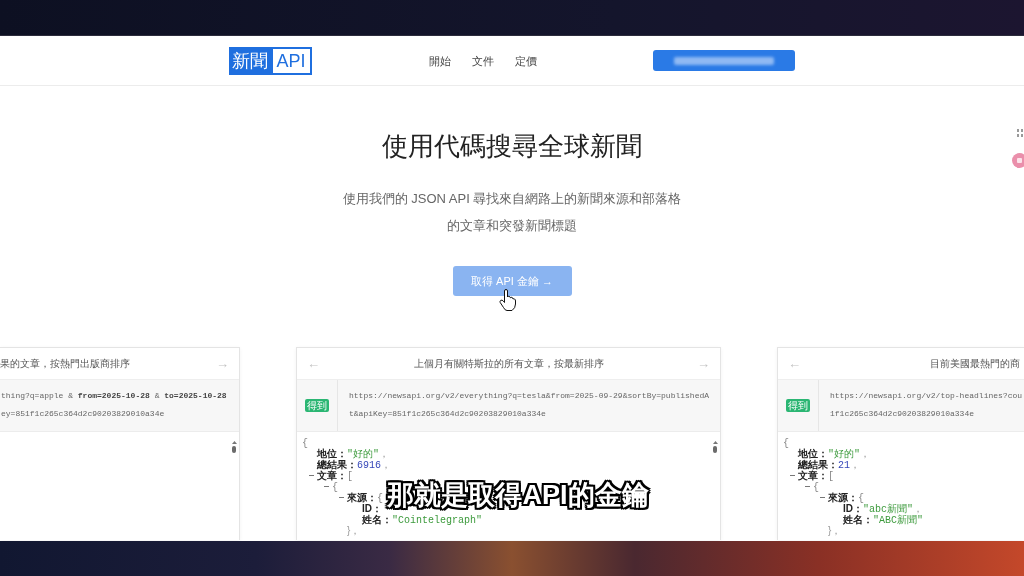  I want to click on code-line: 姓名："ABC新聞", so click(883, 519).